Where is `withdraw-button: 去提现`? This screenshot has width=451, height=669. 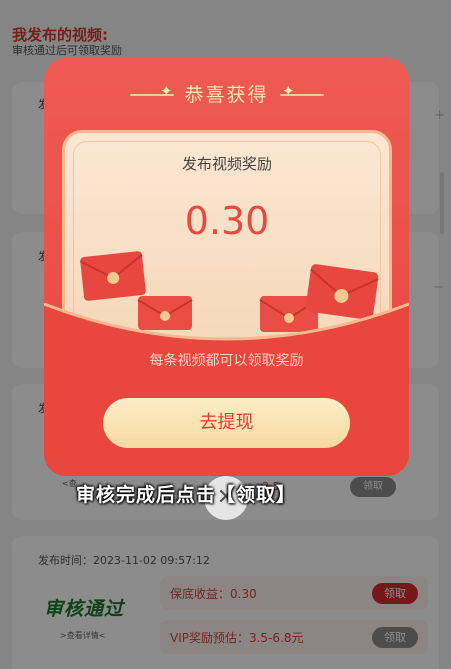 withdraw-button: 去提现 is located at coordinates (226, 423).